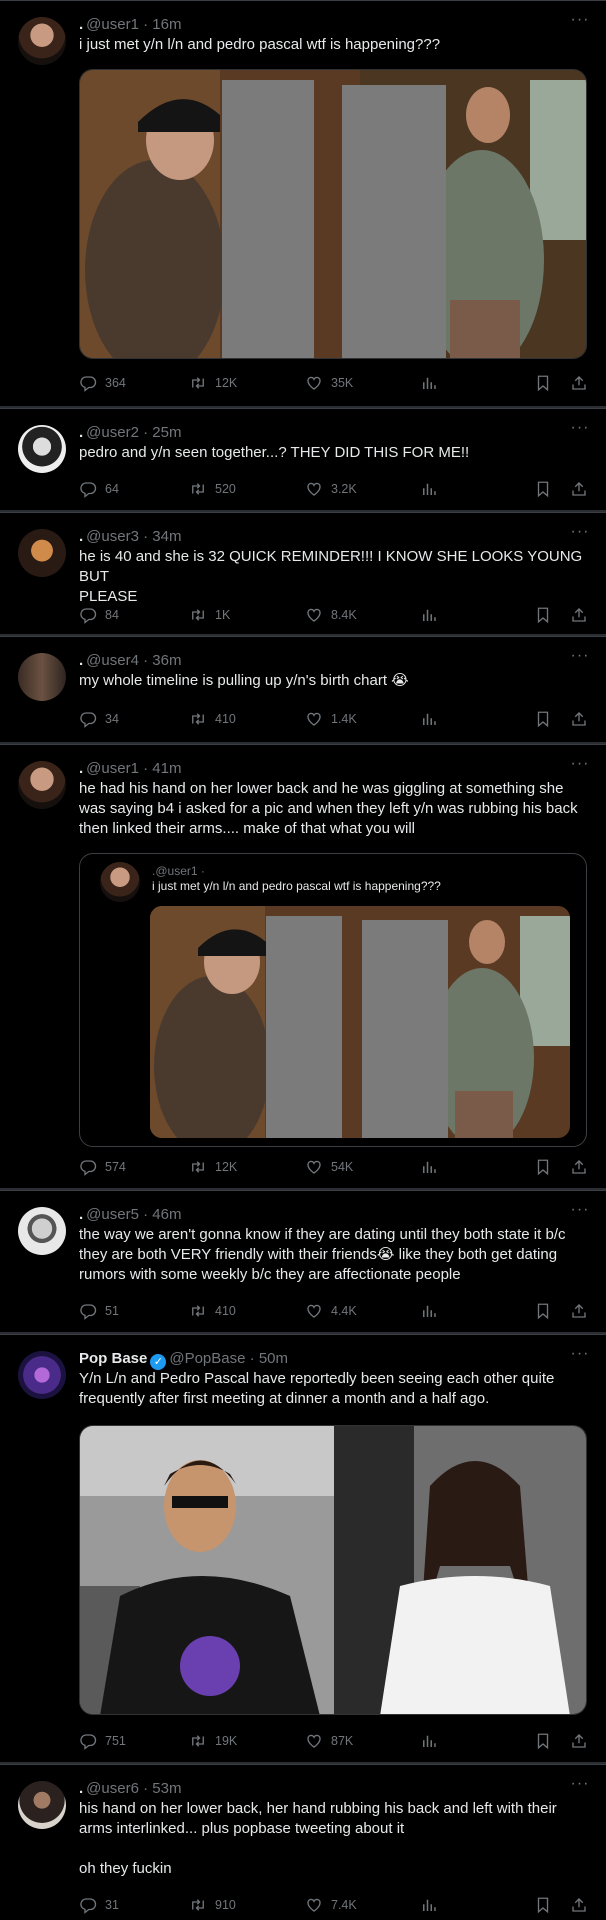  What do you see at coordinates (331, 1905) in the screenshot?
I see `like-button: 7.4K` at bounding box center [331, 1905].